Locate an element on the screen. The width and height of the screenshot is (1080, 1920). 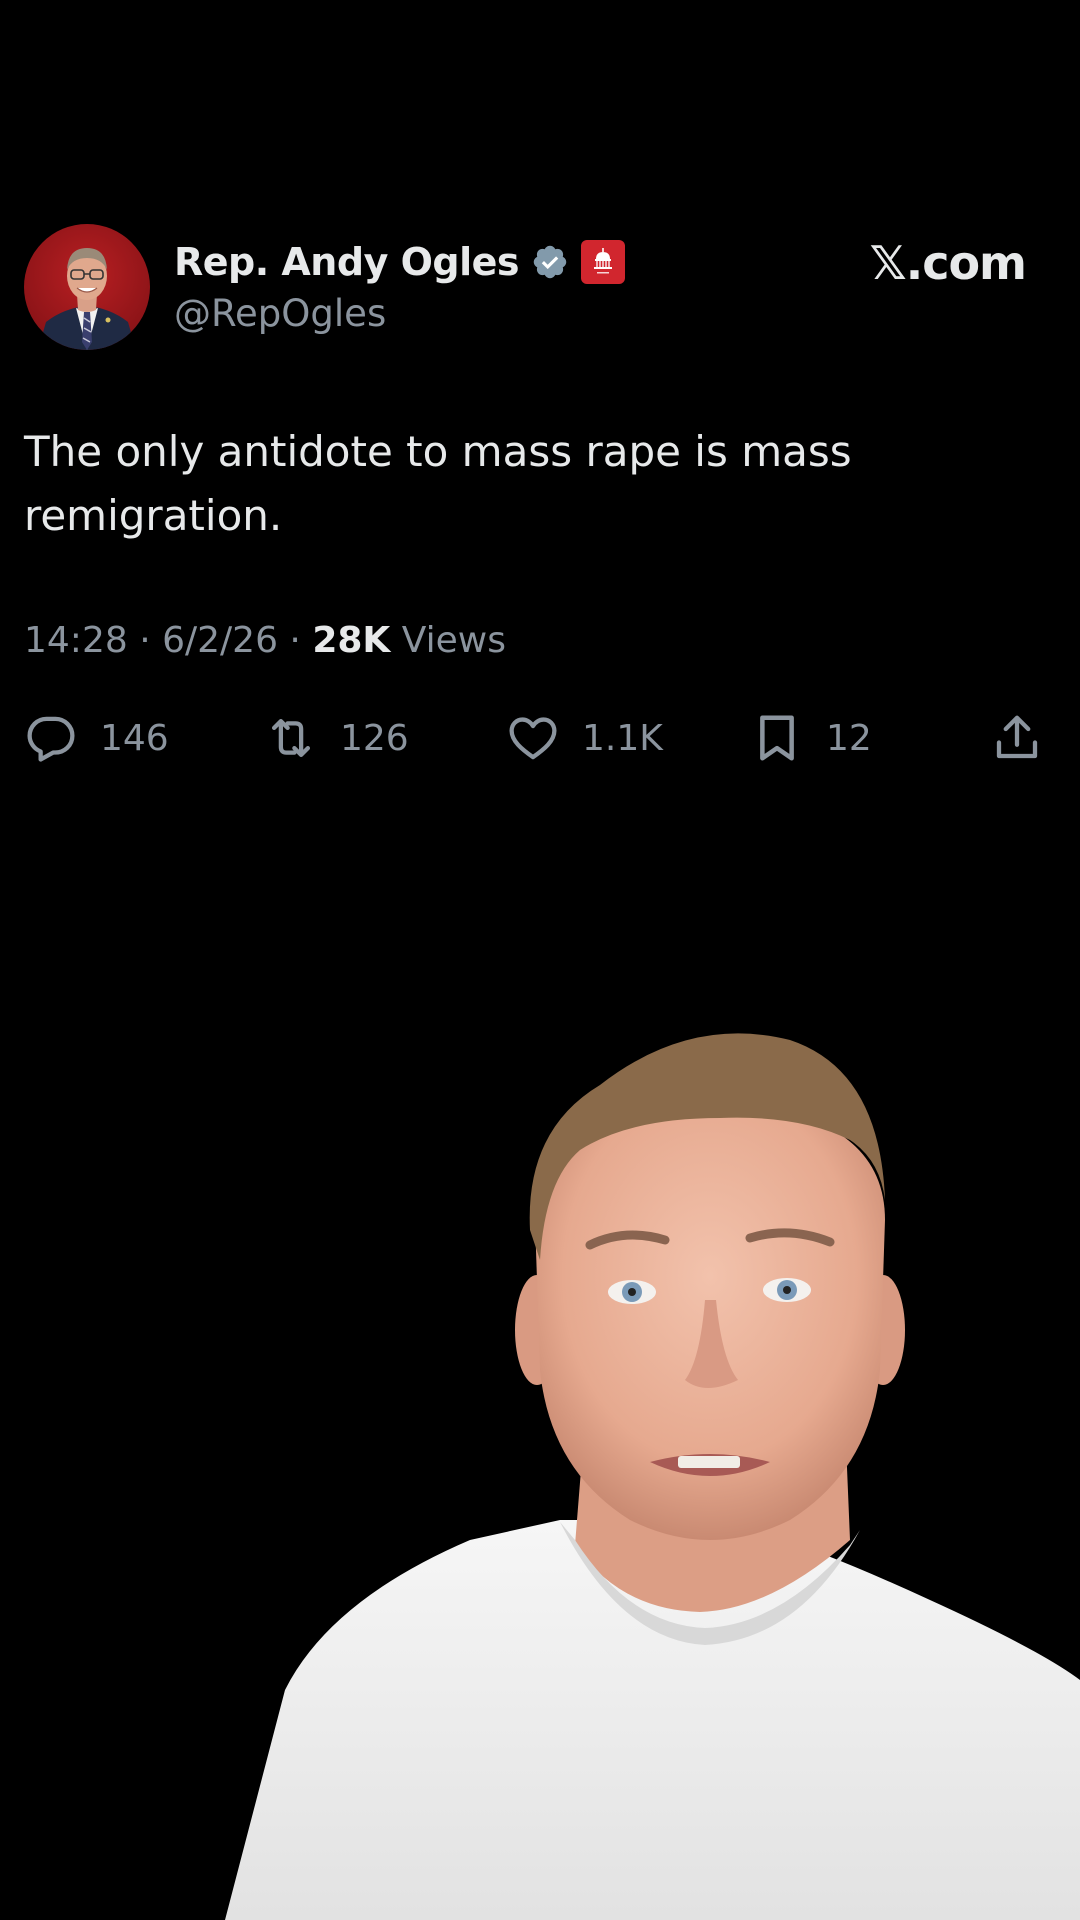
tweet-meta: 14:28 · 6/2/26 · 28K Views is located at coordinates (265, 640).